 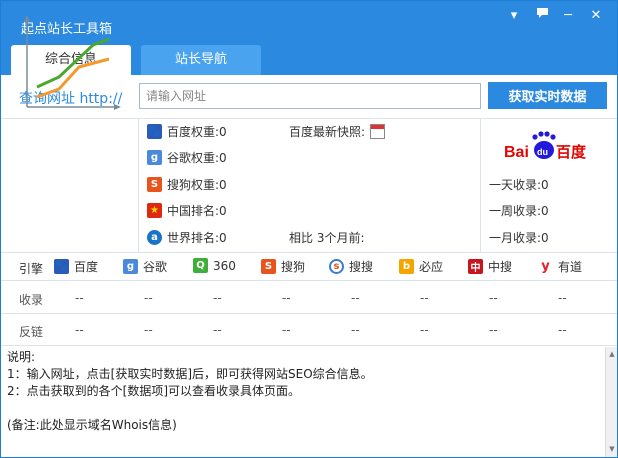 I want to click on backlink-row: 反链 -- -- -- -- -- -- -- --, so click(x=309, y=330).